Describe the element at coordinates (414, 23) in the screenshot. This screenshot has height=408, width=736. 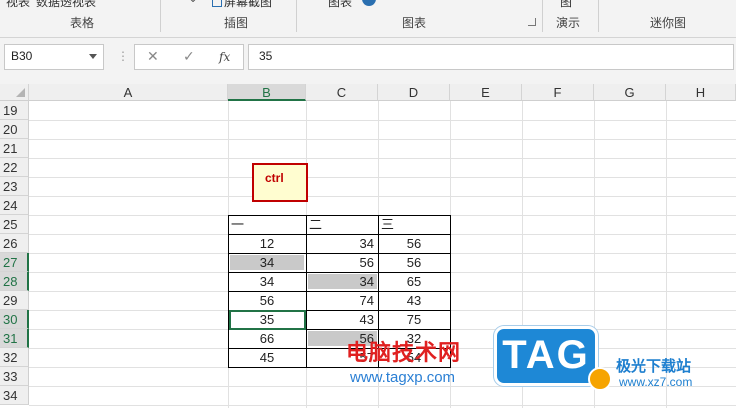
I see `ribbon-group-charts: 图表` at that location.